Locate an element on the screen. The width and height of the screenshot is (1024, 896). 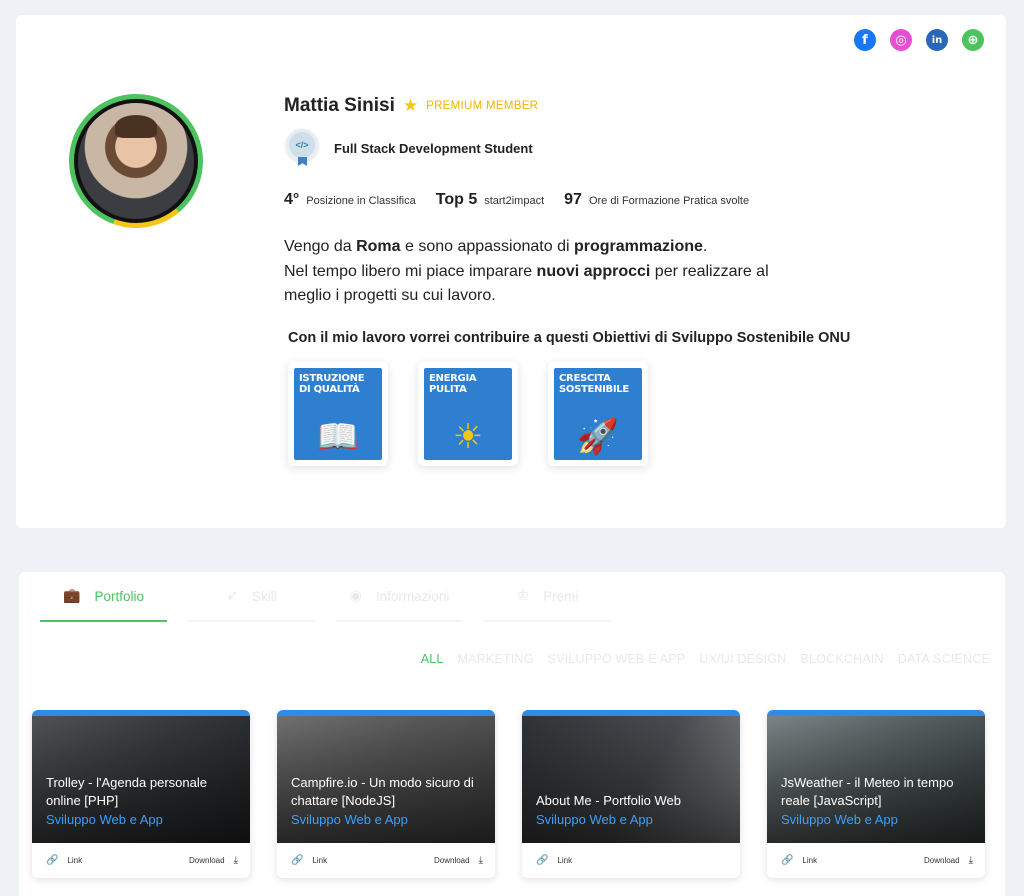
linkedin-icon: in is located at coordinates (937, 40).